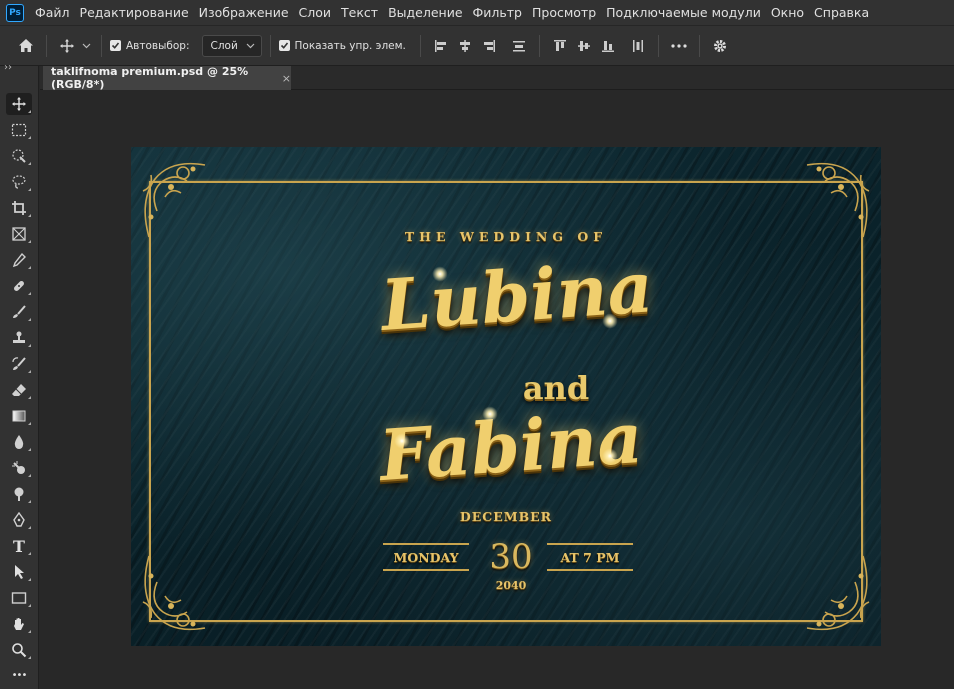 The image size is (954, 689). I want to click on more-options-icon, so click(679, 46).